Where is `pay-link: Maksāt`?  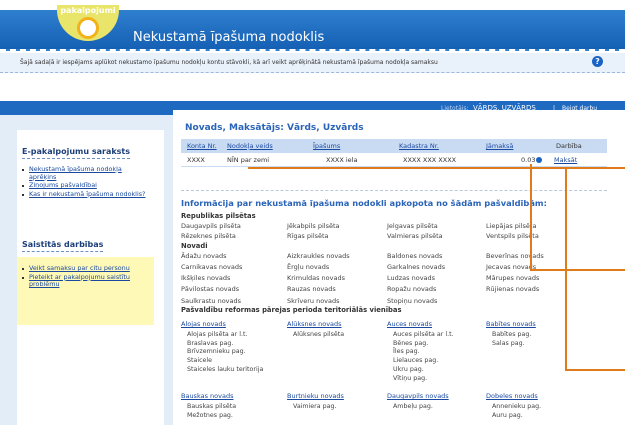 pay-link: Maksāt is located at coordinates (565, 160).